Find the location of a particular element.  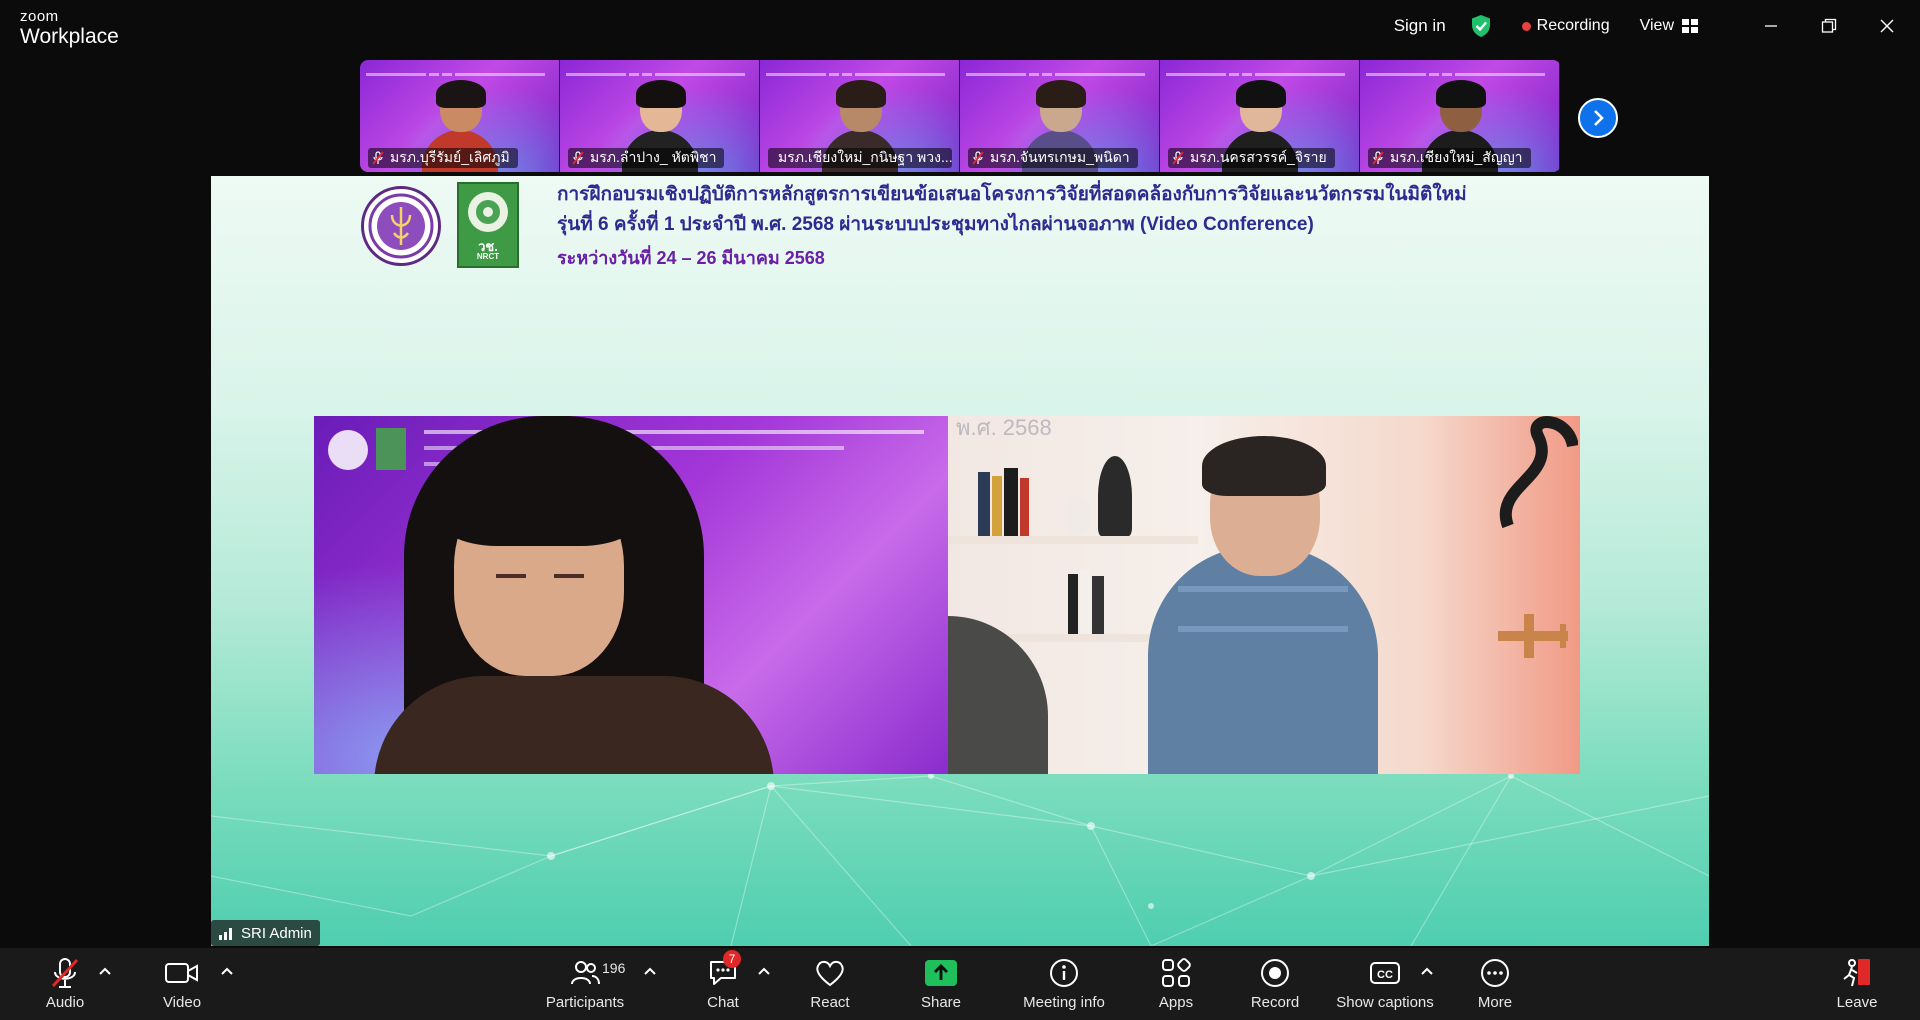

restore-icon is located at coordinates (1829, 25).